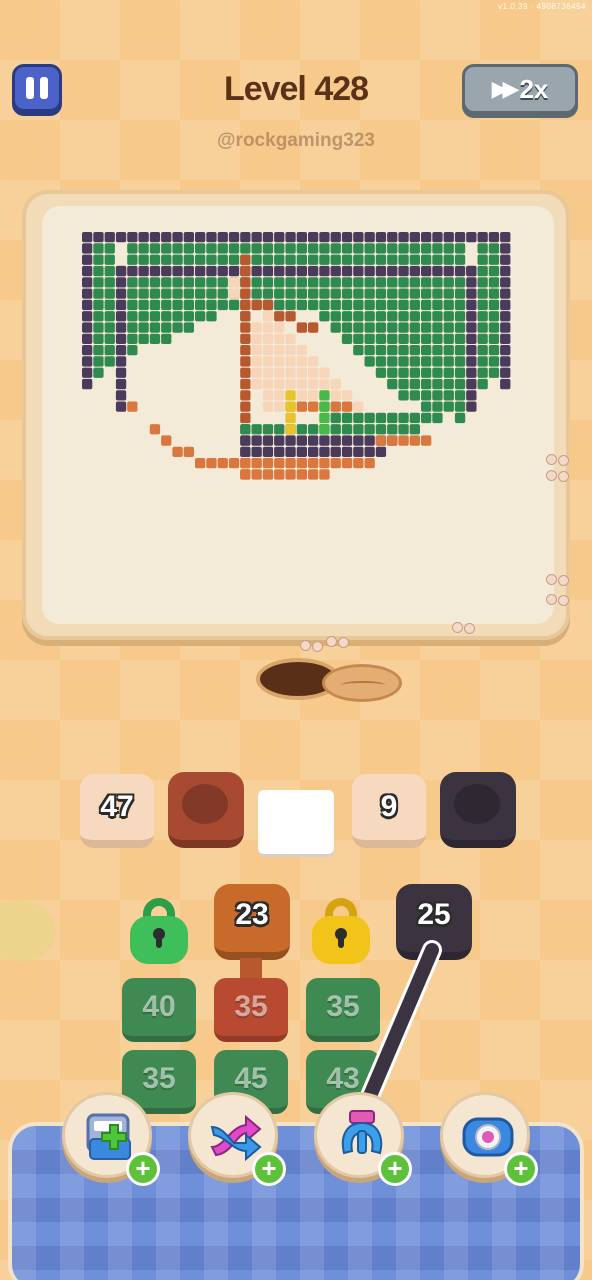 The height and width of the screenshot is (1280, 592). What do you see at coordinates (143, 1169) in the screenshot?
I see `add-slot-plus-icon: +` at bounding box center [143, 1169].